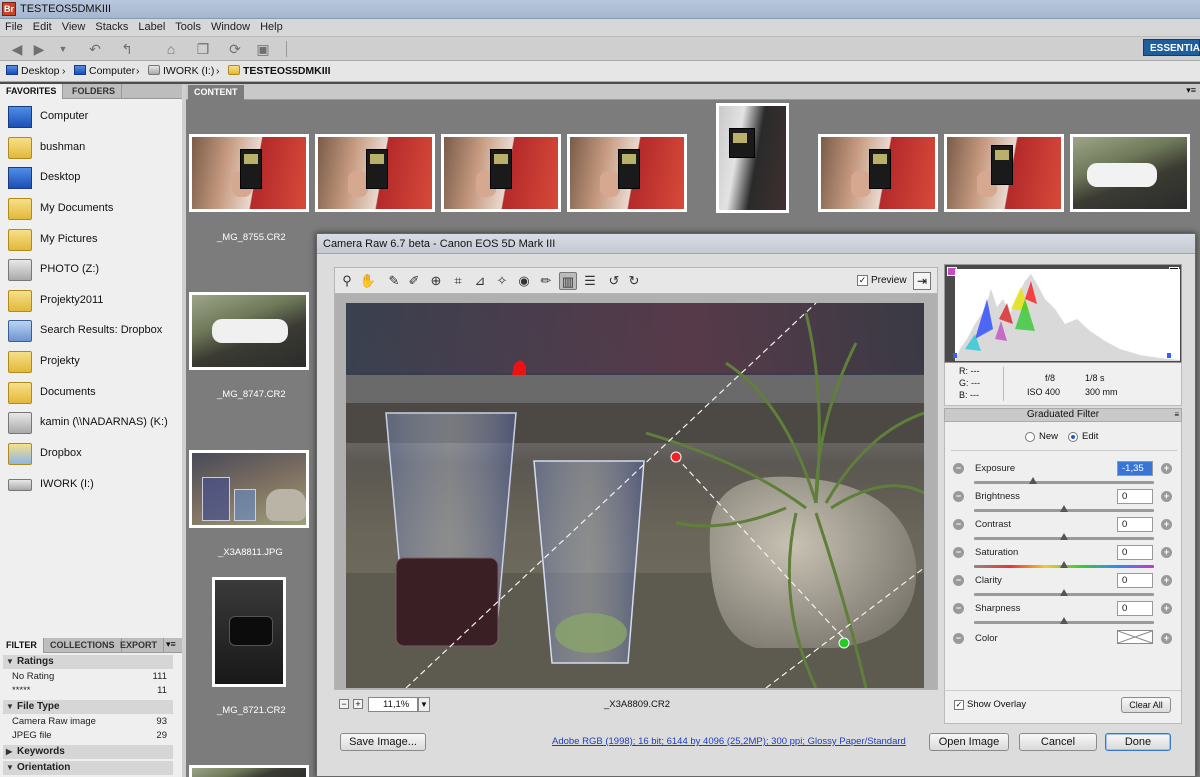 This screenshot has width=1200, height=777. Describe the element at coordinates (95, 49) in the screenshot. I see `go-up-icon: ↶` at that location.